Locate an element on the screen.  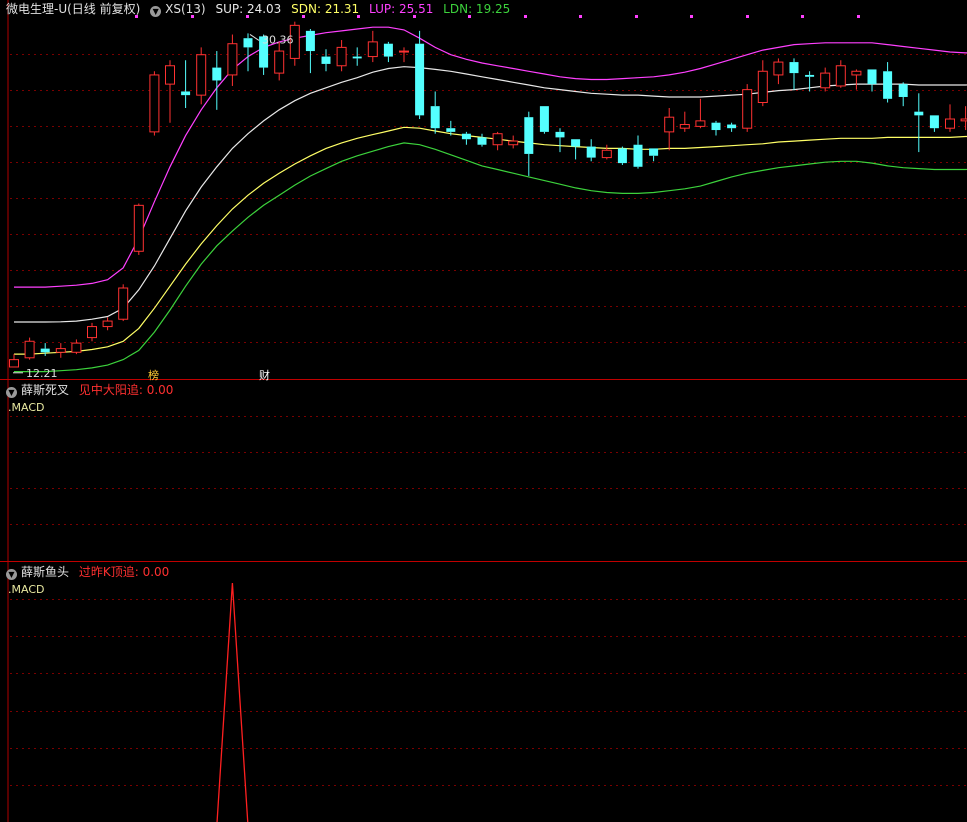
panel2-sublabel: .MACD is located at coordinates (26, 407).